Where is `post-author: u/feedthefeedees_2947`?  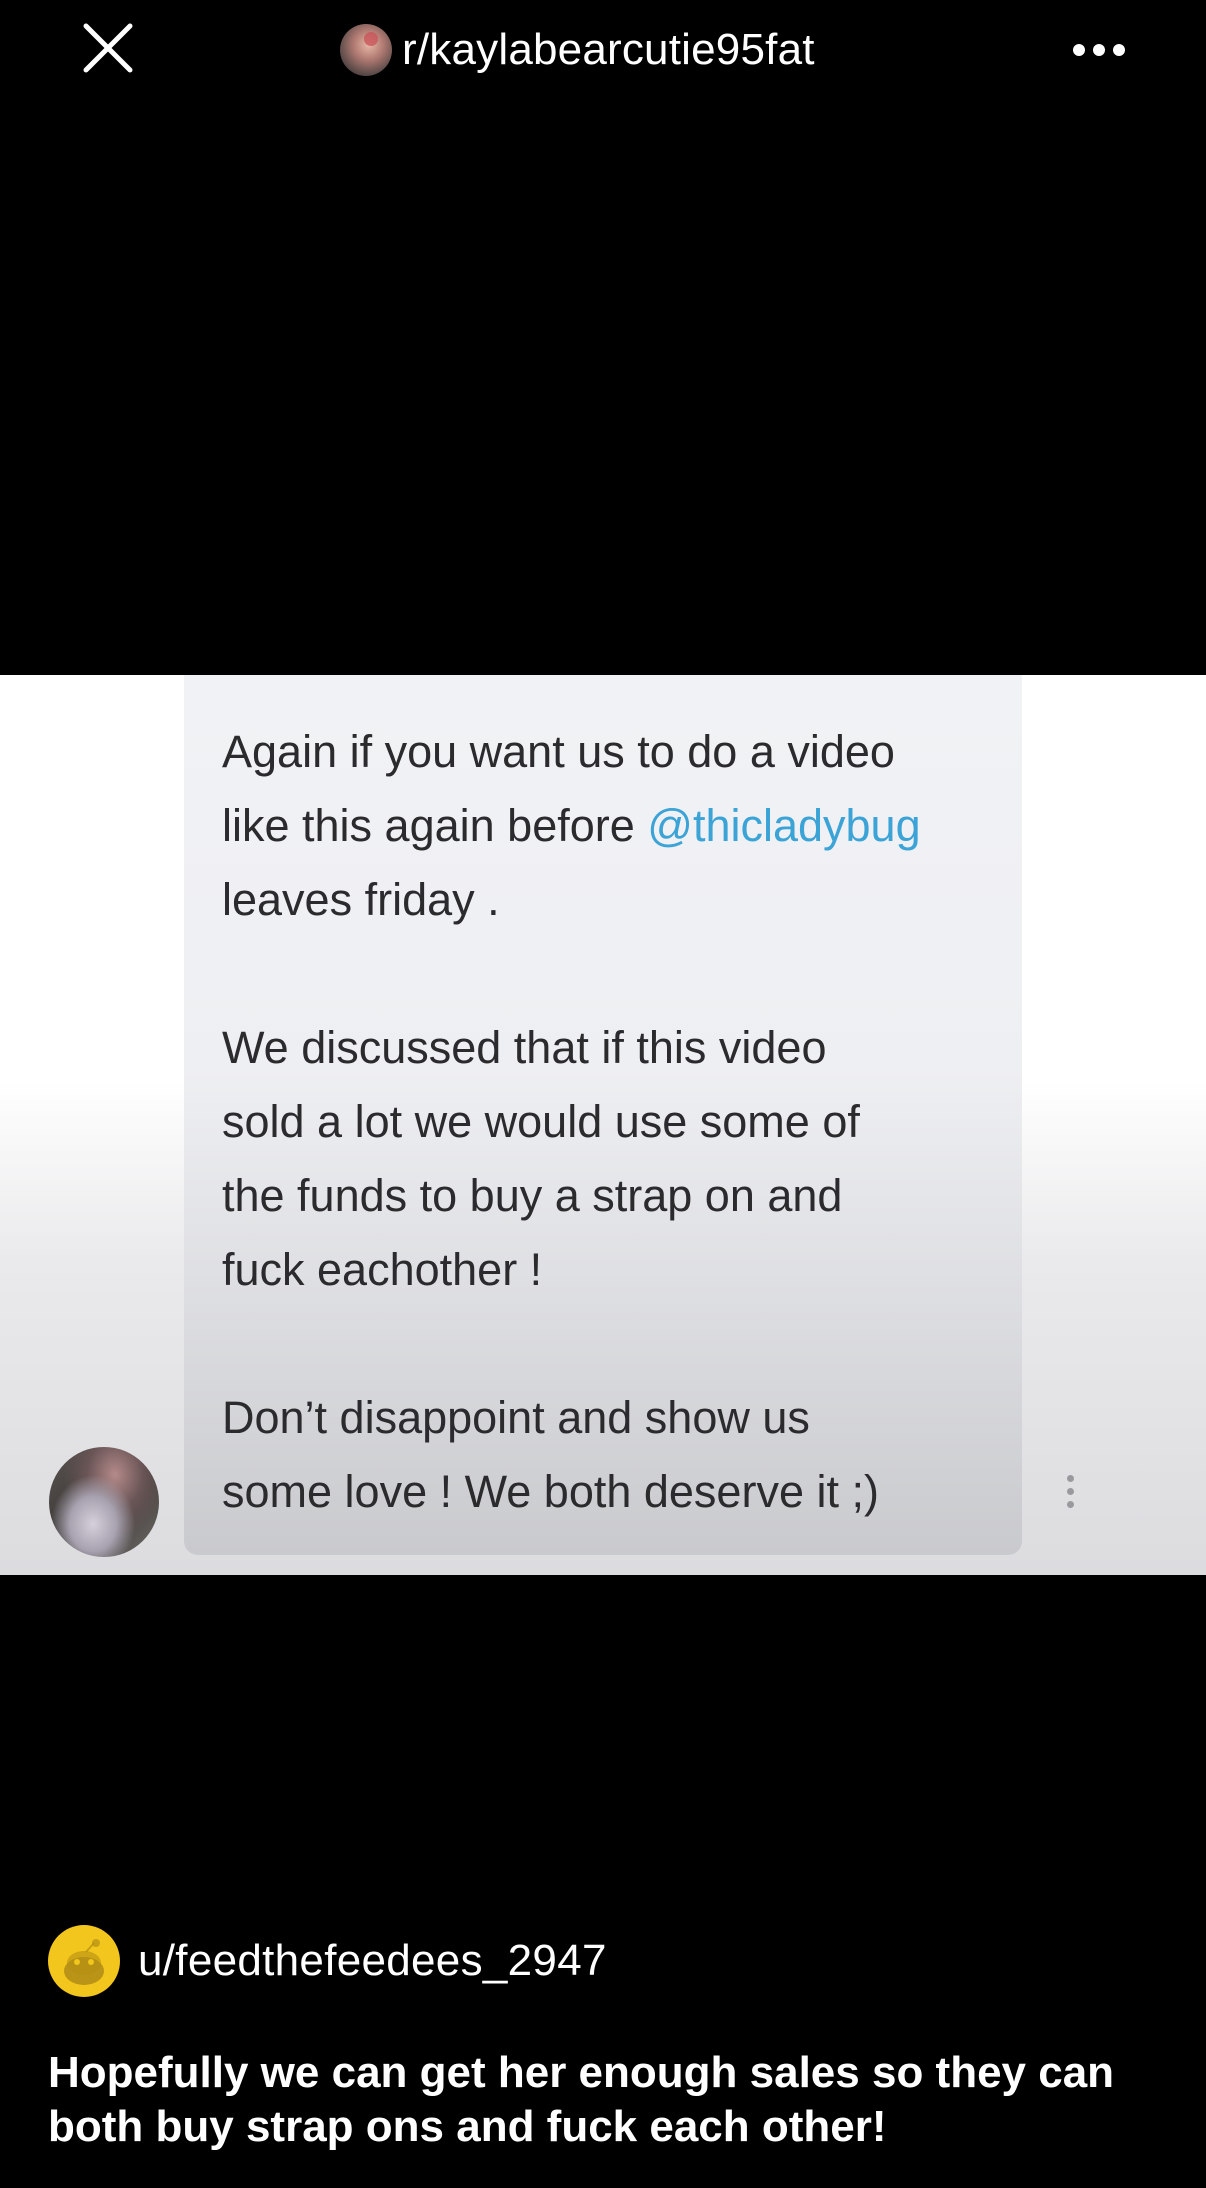 post-author: u/feedthefeedees_2947 is located at coordinates (327, 1961).